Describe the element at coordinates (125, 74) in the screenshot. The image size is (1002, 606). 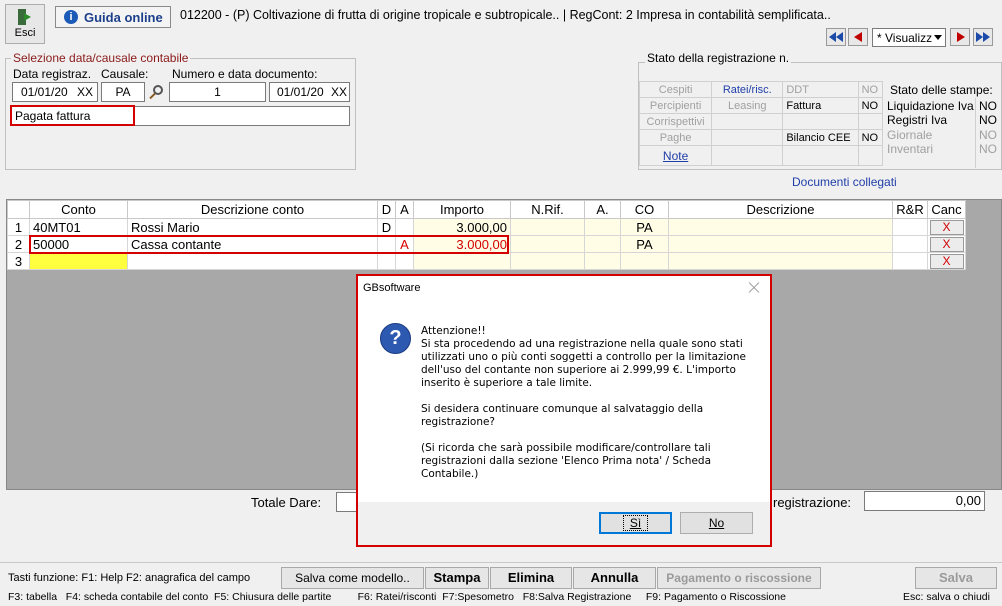
I see `causale-label: Causale:` at that location.